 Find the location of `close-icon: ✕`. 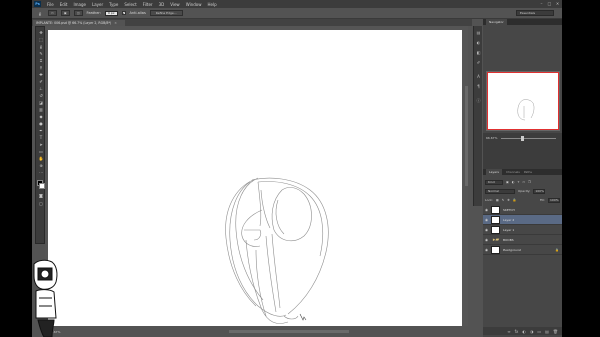

close-icon: ✕ is located at coordinates (557, 3).